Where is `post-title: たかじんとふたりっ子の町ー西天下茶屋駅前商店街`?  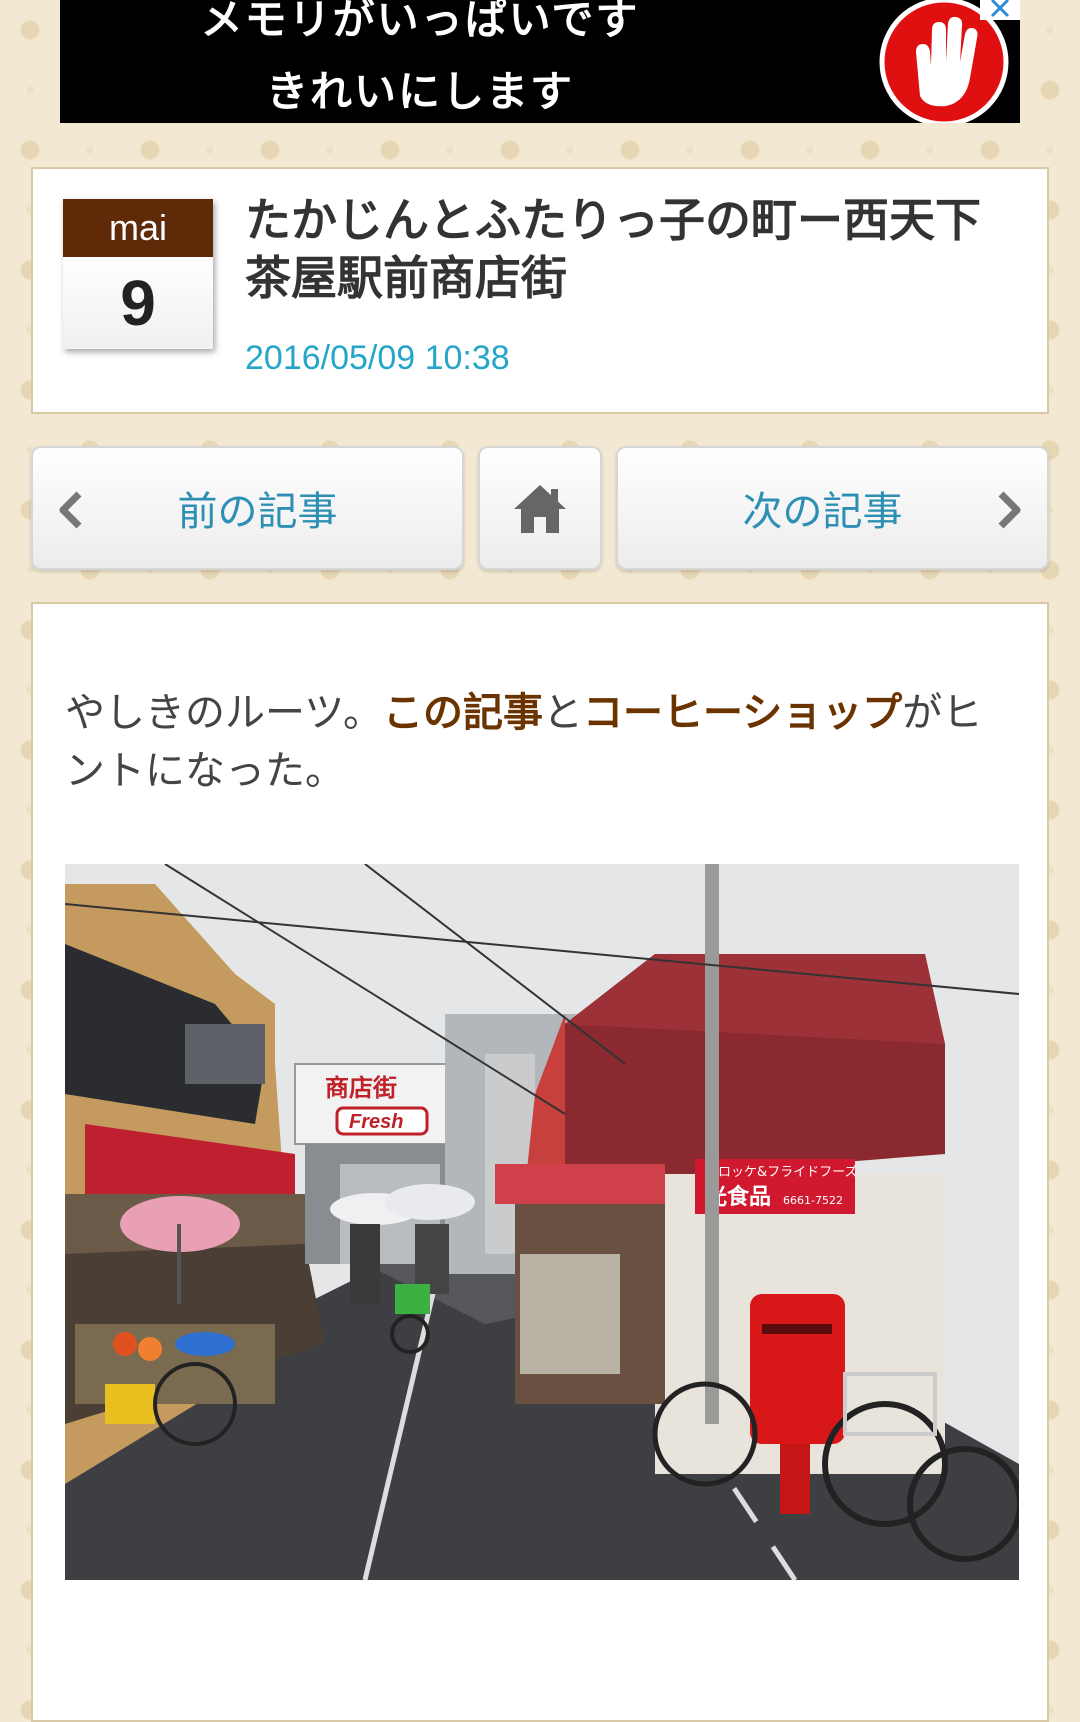
post-title: たかじんとふたりっ子の町ー西天下茶屋駅前商店街 is located at coordinates (613, 249).